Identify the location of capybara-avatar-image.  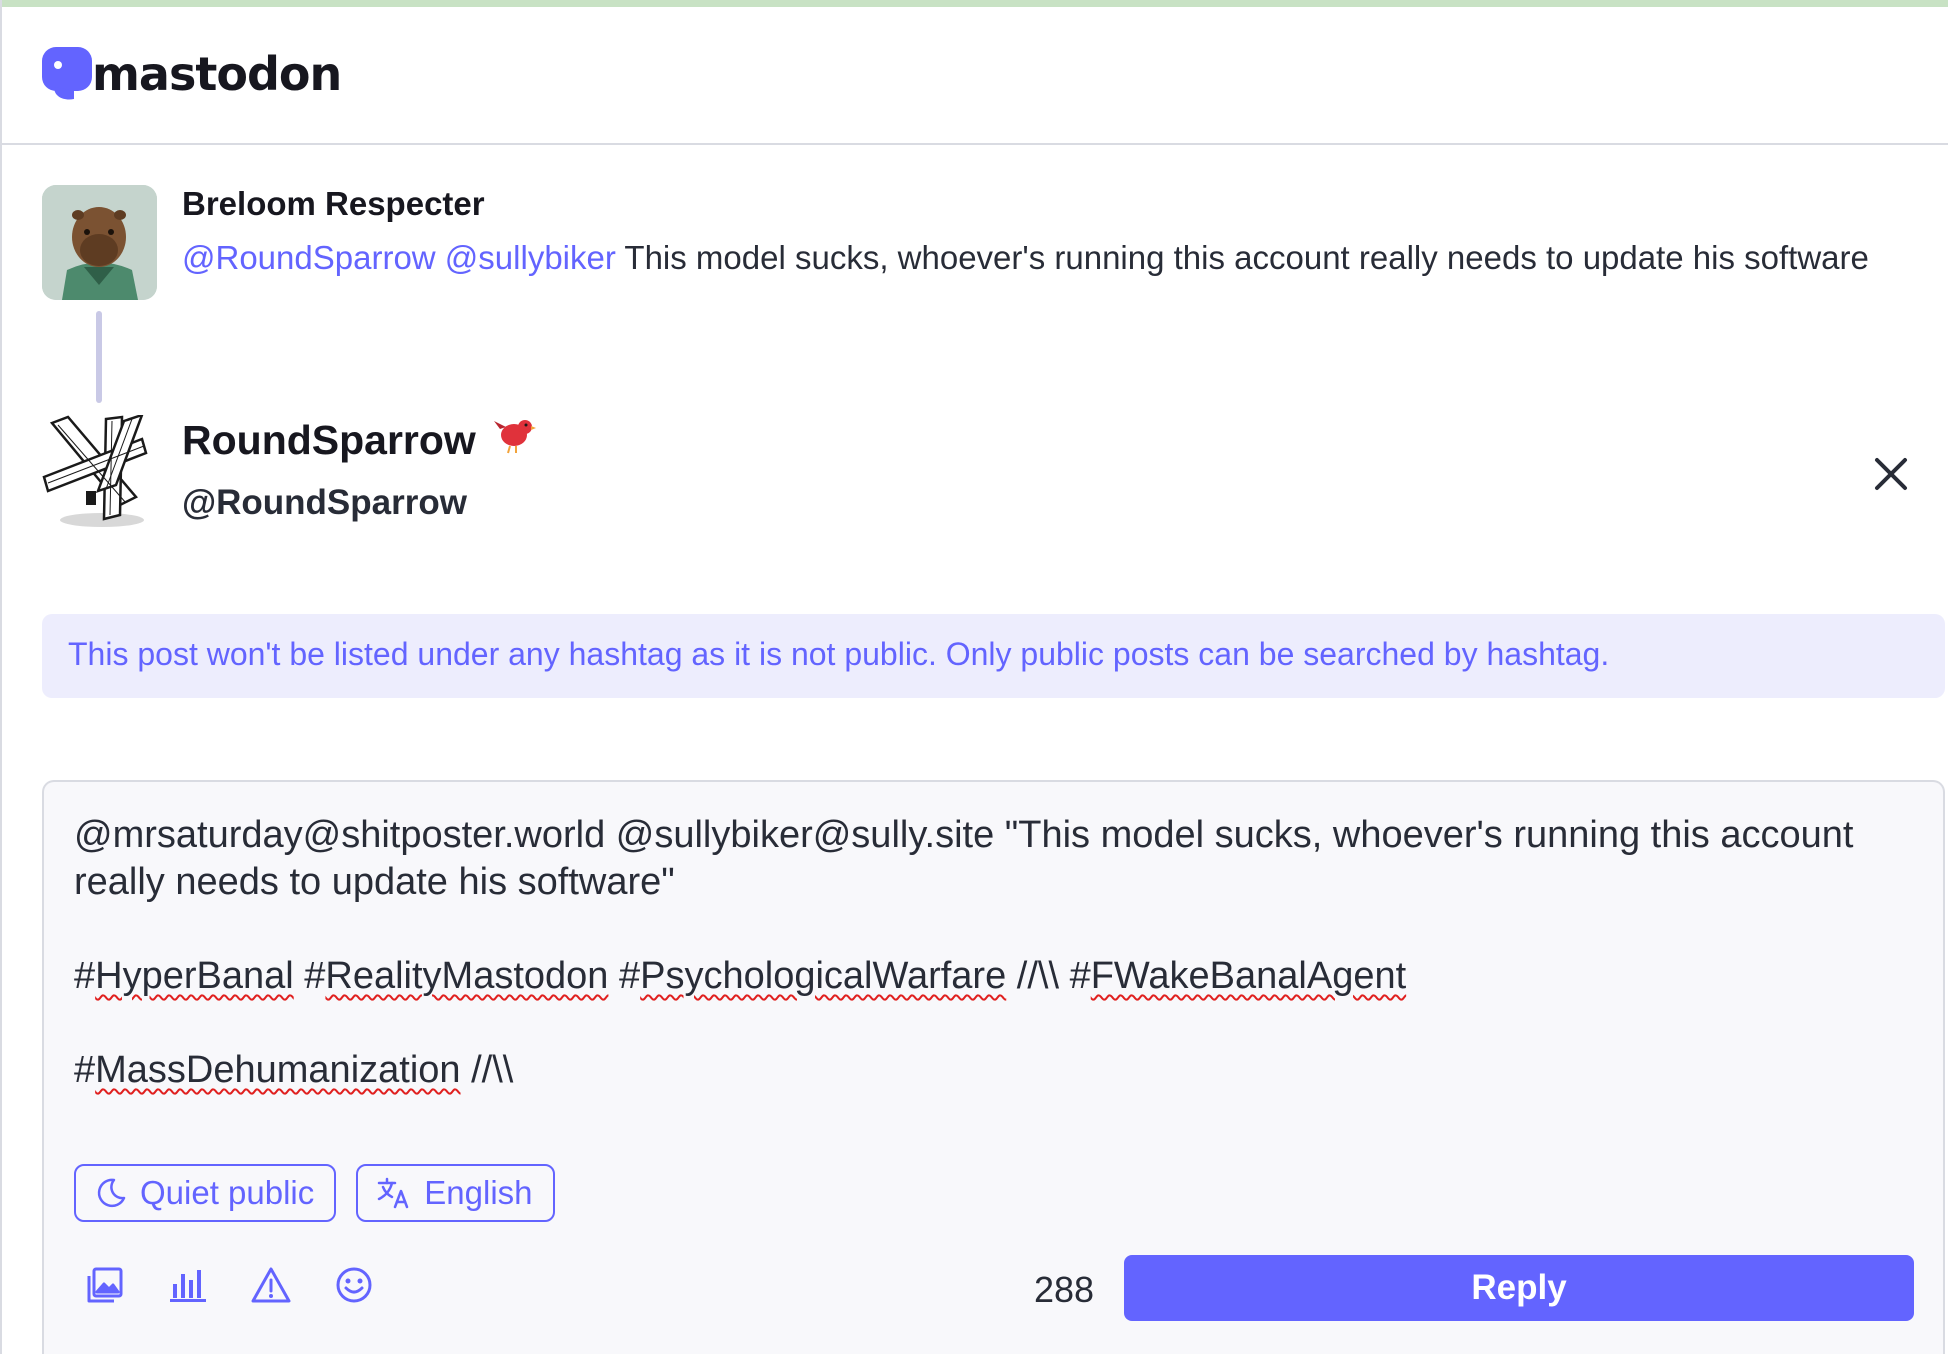
(99, 242).